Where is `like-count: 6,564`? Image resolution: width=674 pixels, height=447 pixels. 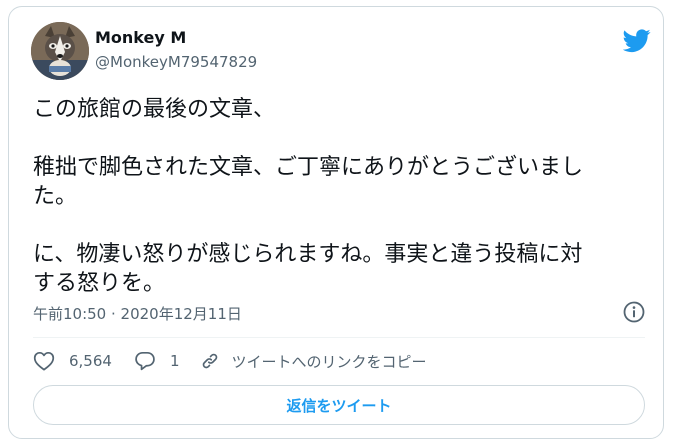 like-count: 6,564 is located at coordinates (90, 361).